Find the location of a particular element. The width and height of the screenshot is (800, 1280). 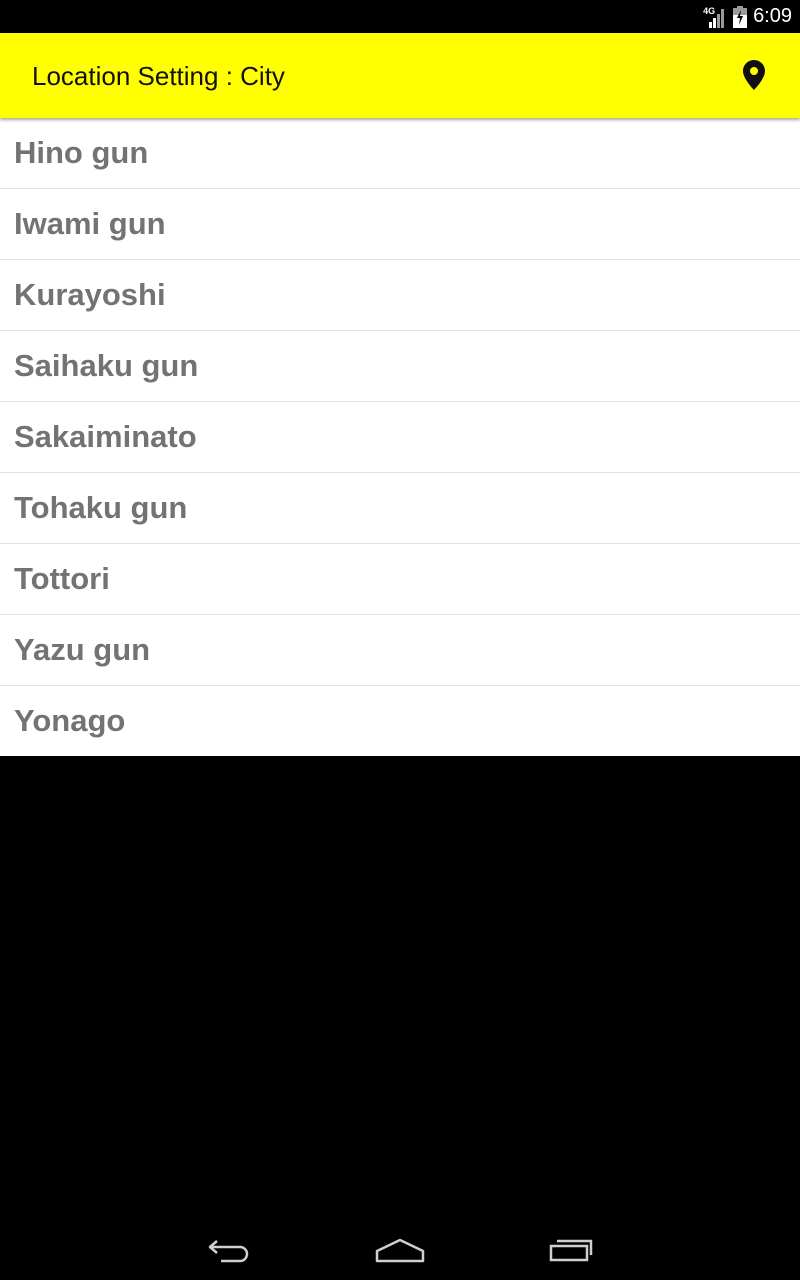

list-item: Iwami gun is located at coordinates (400, 224).